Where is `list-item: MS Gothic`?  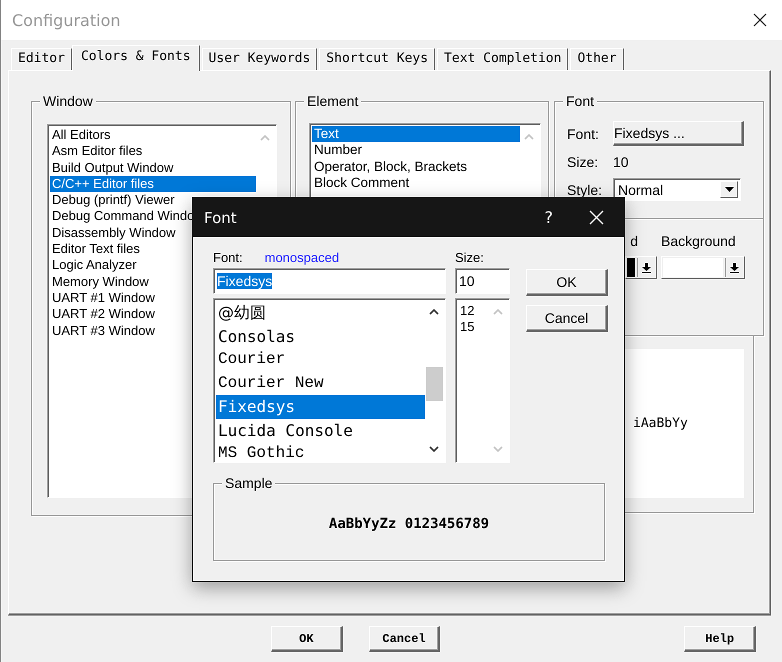
list-item: MS Gothic is located at coordinates (320, 454).